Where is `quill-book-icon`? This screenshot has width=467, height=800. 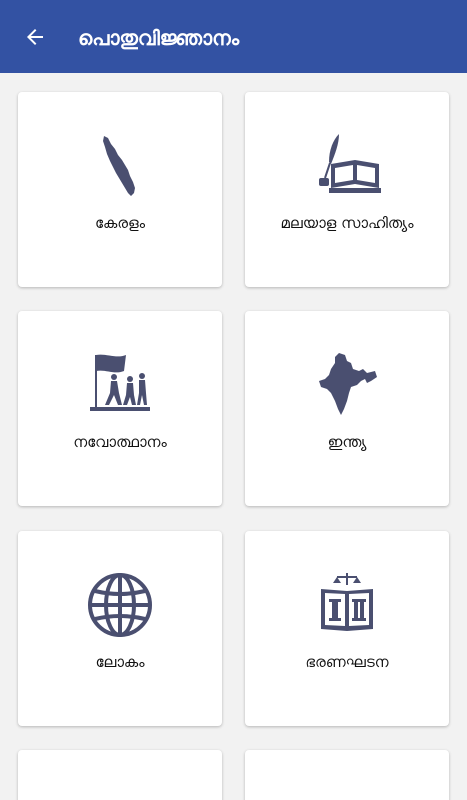 quill-book-icon is located at coordinates (347, 166).